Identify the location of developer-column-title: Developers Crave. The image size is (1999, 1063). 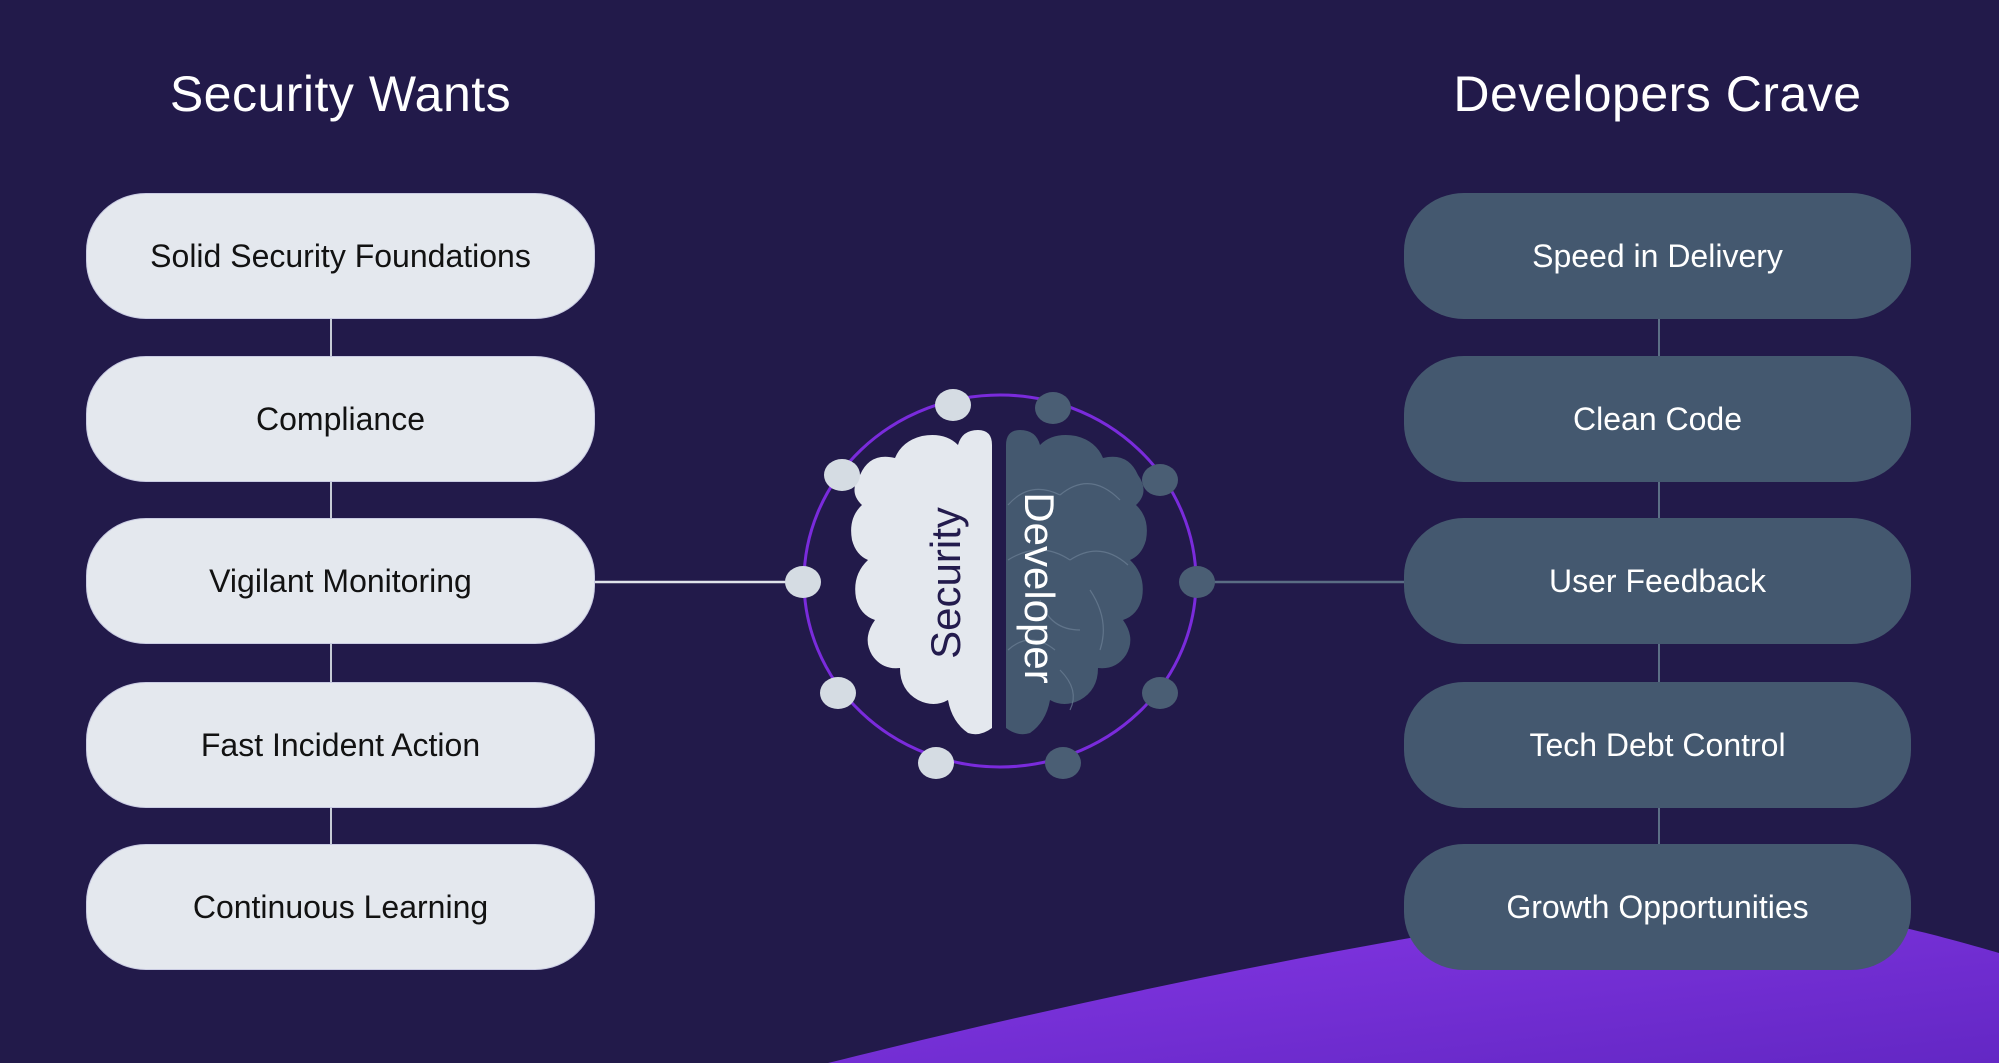
(1657, 94).